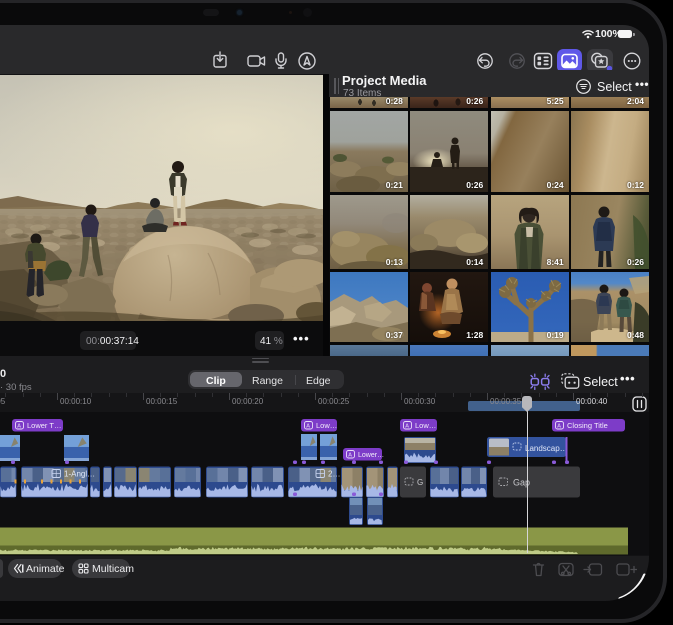  I want to click on svg-text: G, so click(420, 482).